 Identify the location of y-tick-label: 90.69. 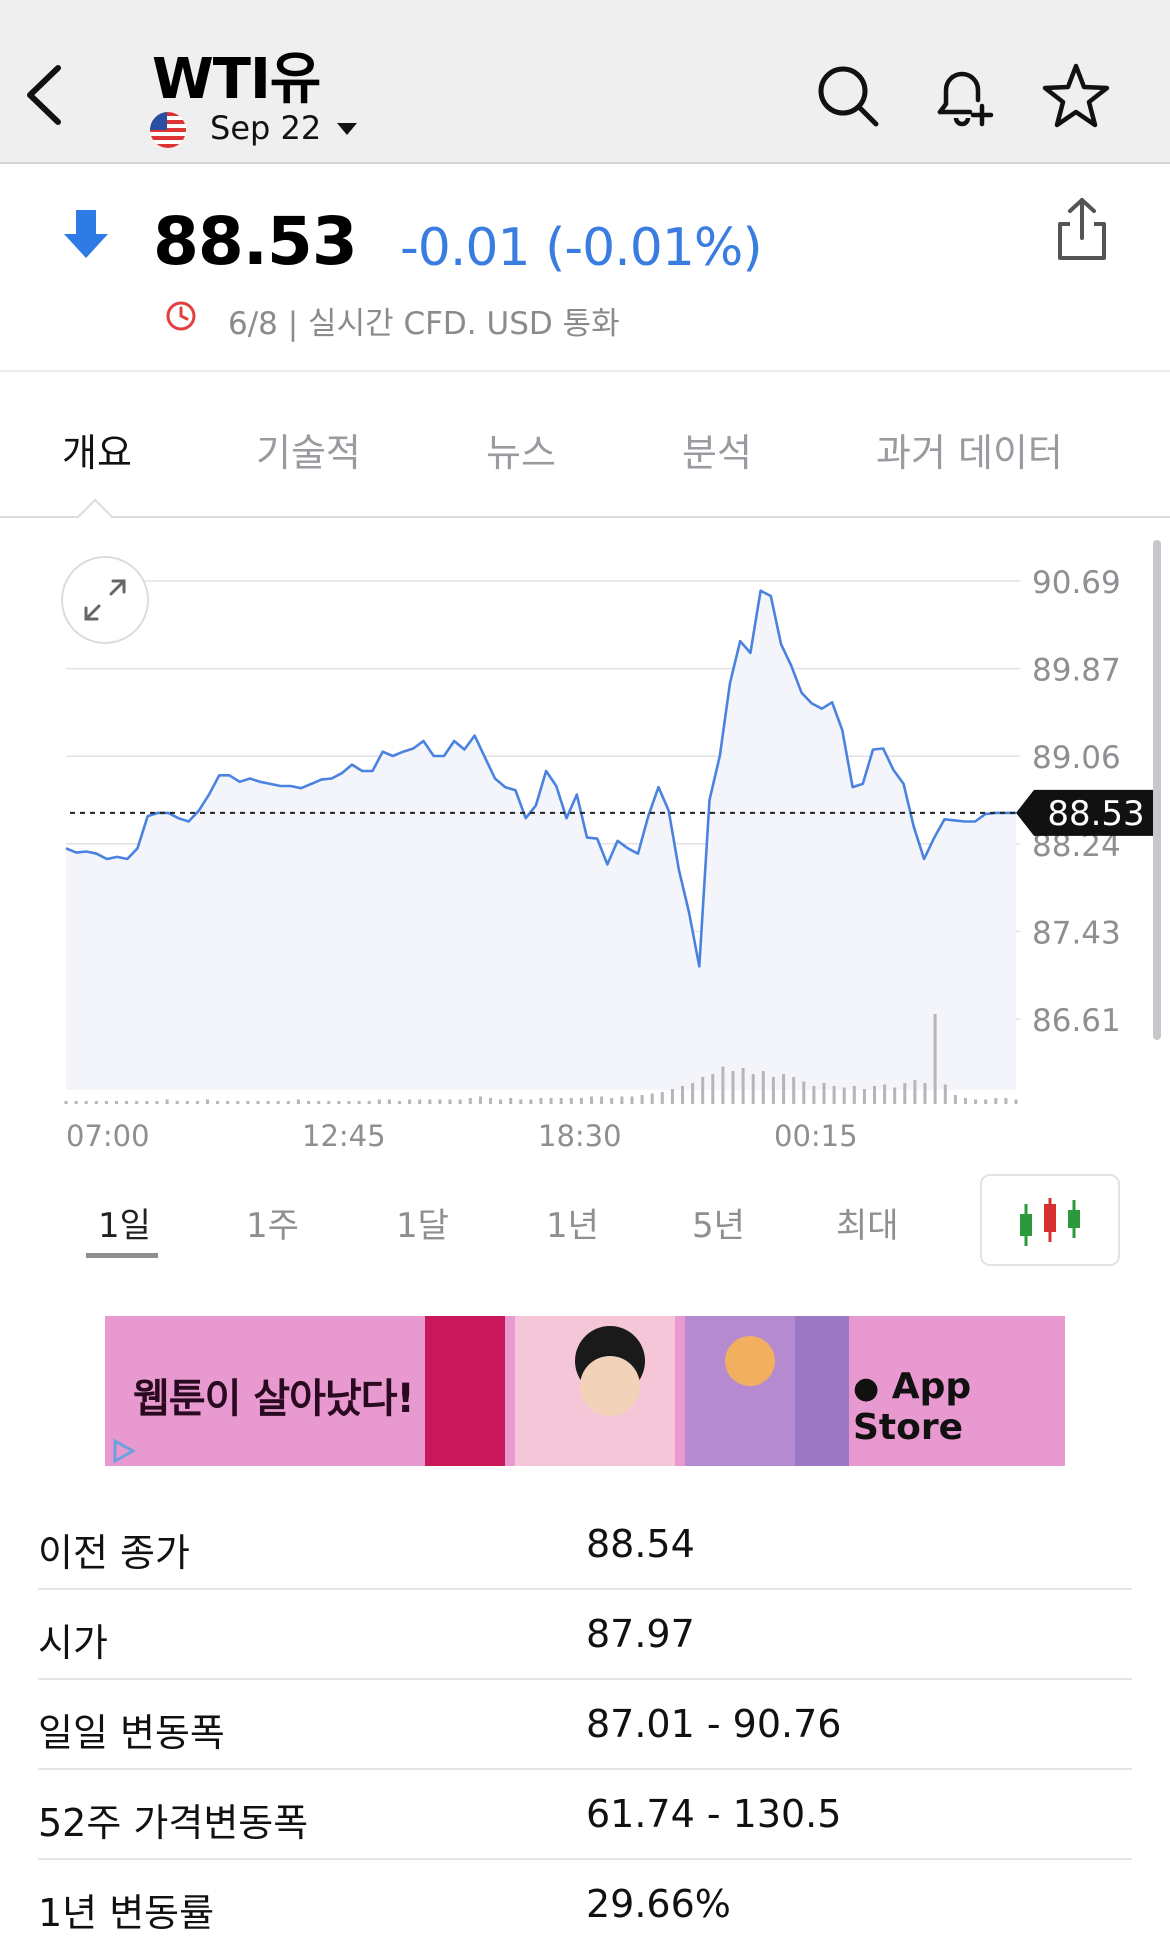
(1076, 583).